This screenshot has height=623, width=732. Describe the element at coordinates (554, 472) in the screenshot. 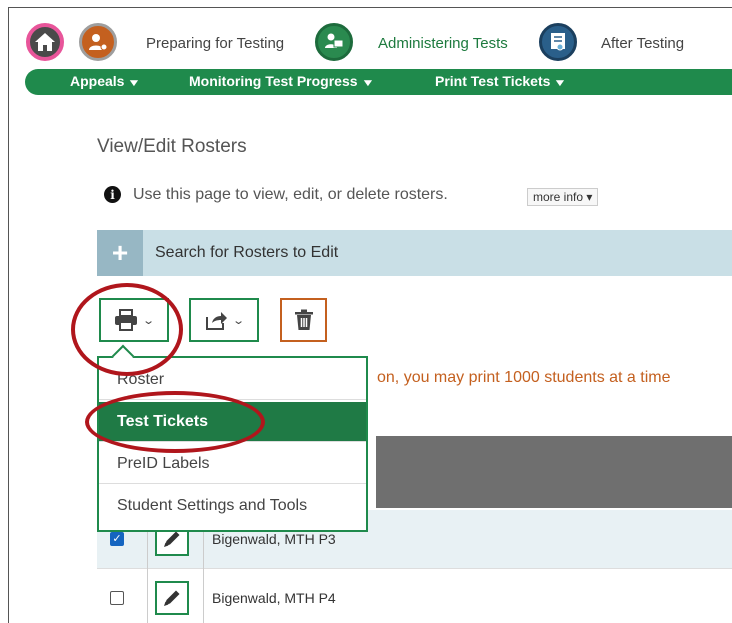

I see `table-header` at that location.